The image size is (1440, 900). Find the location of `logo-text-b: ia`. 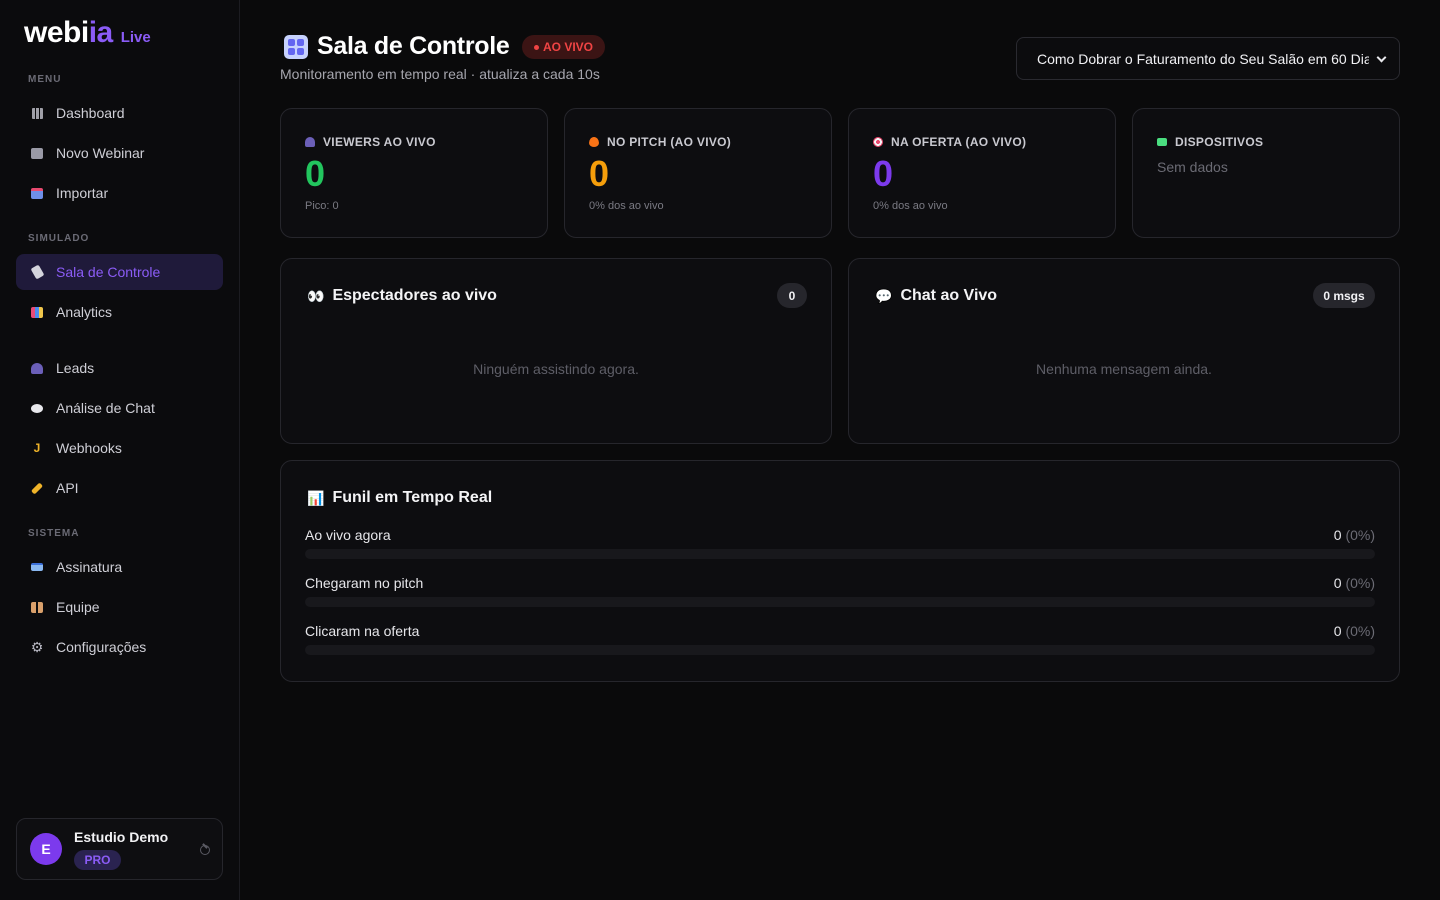

logo-text-b: ia is located at coordinates (101, 32).